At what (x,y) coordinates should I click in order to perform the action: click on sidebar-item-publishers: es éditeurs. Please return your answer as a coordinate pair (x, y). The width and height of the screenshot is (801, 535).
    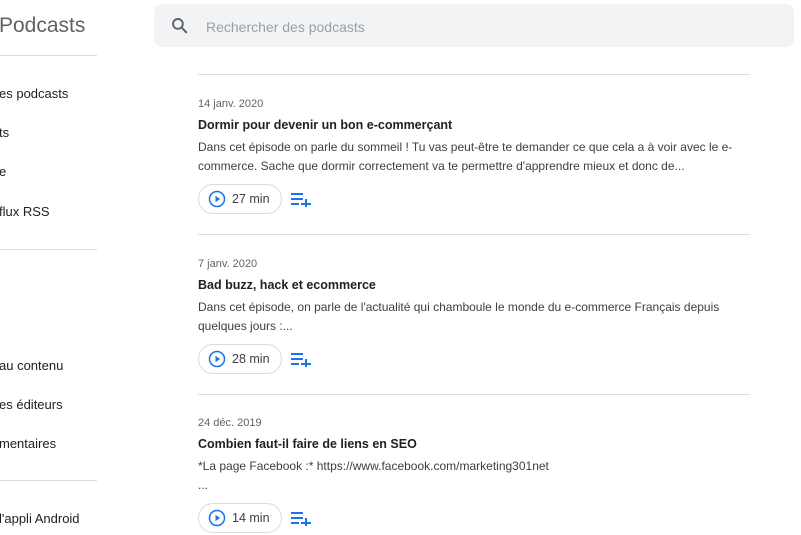
    Looking at the image, I should click on (31, 404).